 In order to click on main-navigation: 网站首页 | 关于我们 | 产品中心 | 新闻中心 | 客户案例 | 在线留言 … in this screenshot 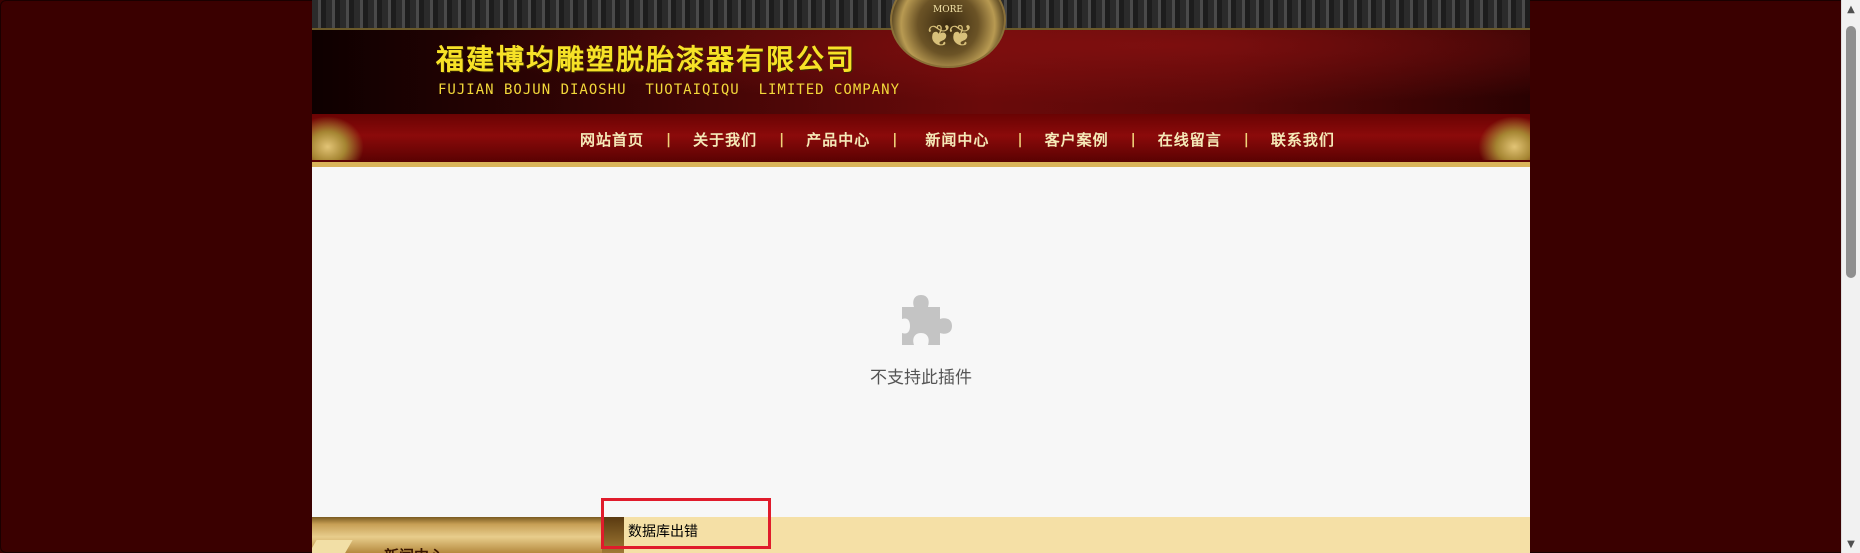, I will do `click(921, 140)`.